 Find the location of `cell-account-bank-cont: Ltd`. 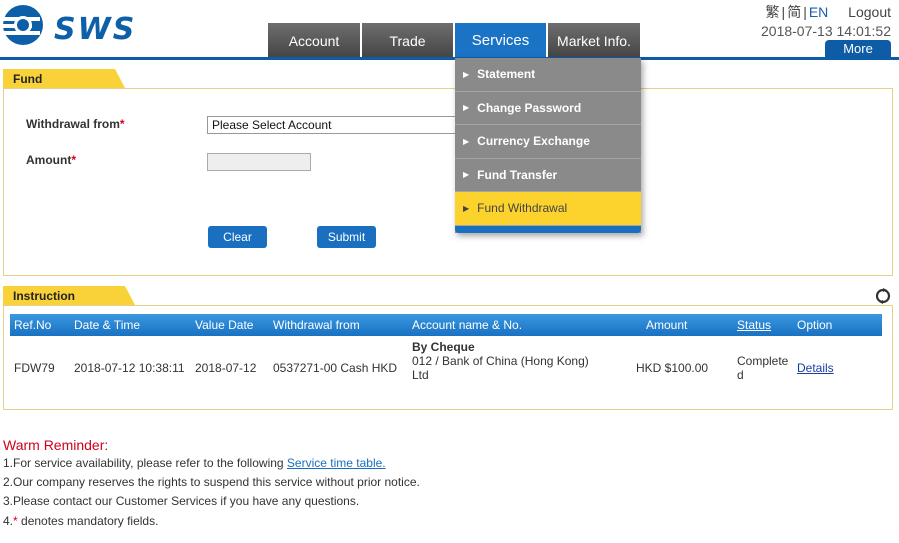

cell-account-bank-cont: Ltd is located at coordinates (420, 375).